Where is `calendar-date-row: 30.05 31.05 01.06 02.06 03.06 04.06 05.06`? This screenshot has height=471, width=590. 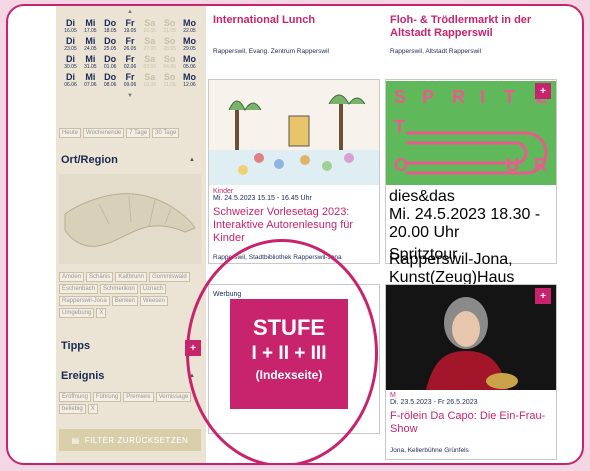
calendar-date-row: 30.05 31.05 01.06 02.06 03.06 04.06 05.06 is located at coordinates (130, 67).